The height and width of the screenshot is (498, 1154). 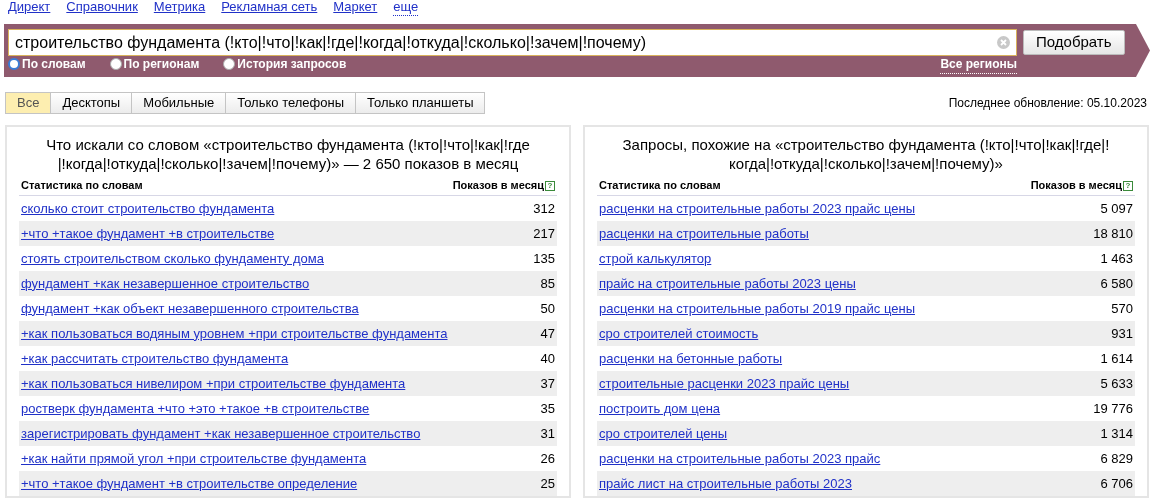 I want to click on device-tab: Только планшеты, so click(x=420, y=103).